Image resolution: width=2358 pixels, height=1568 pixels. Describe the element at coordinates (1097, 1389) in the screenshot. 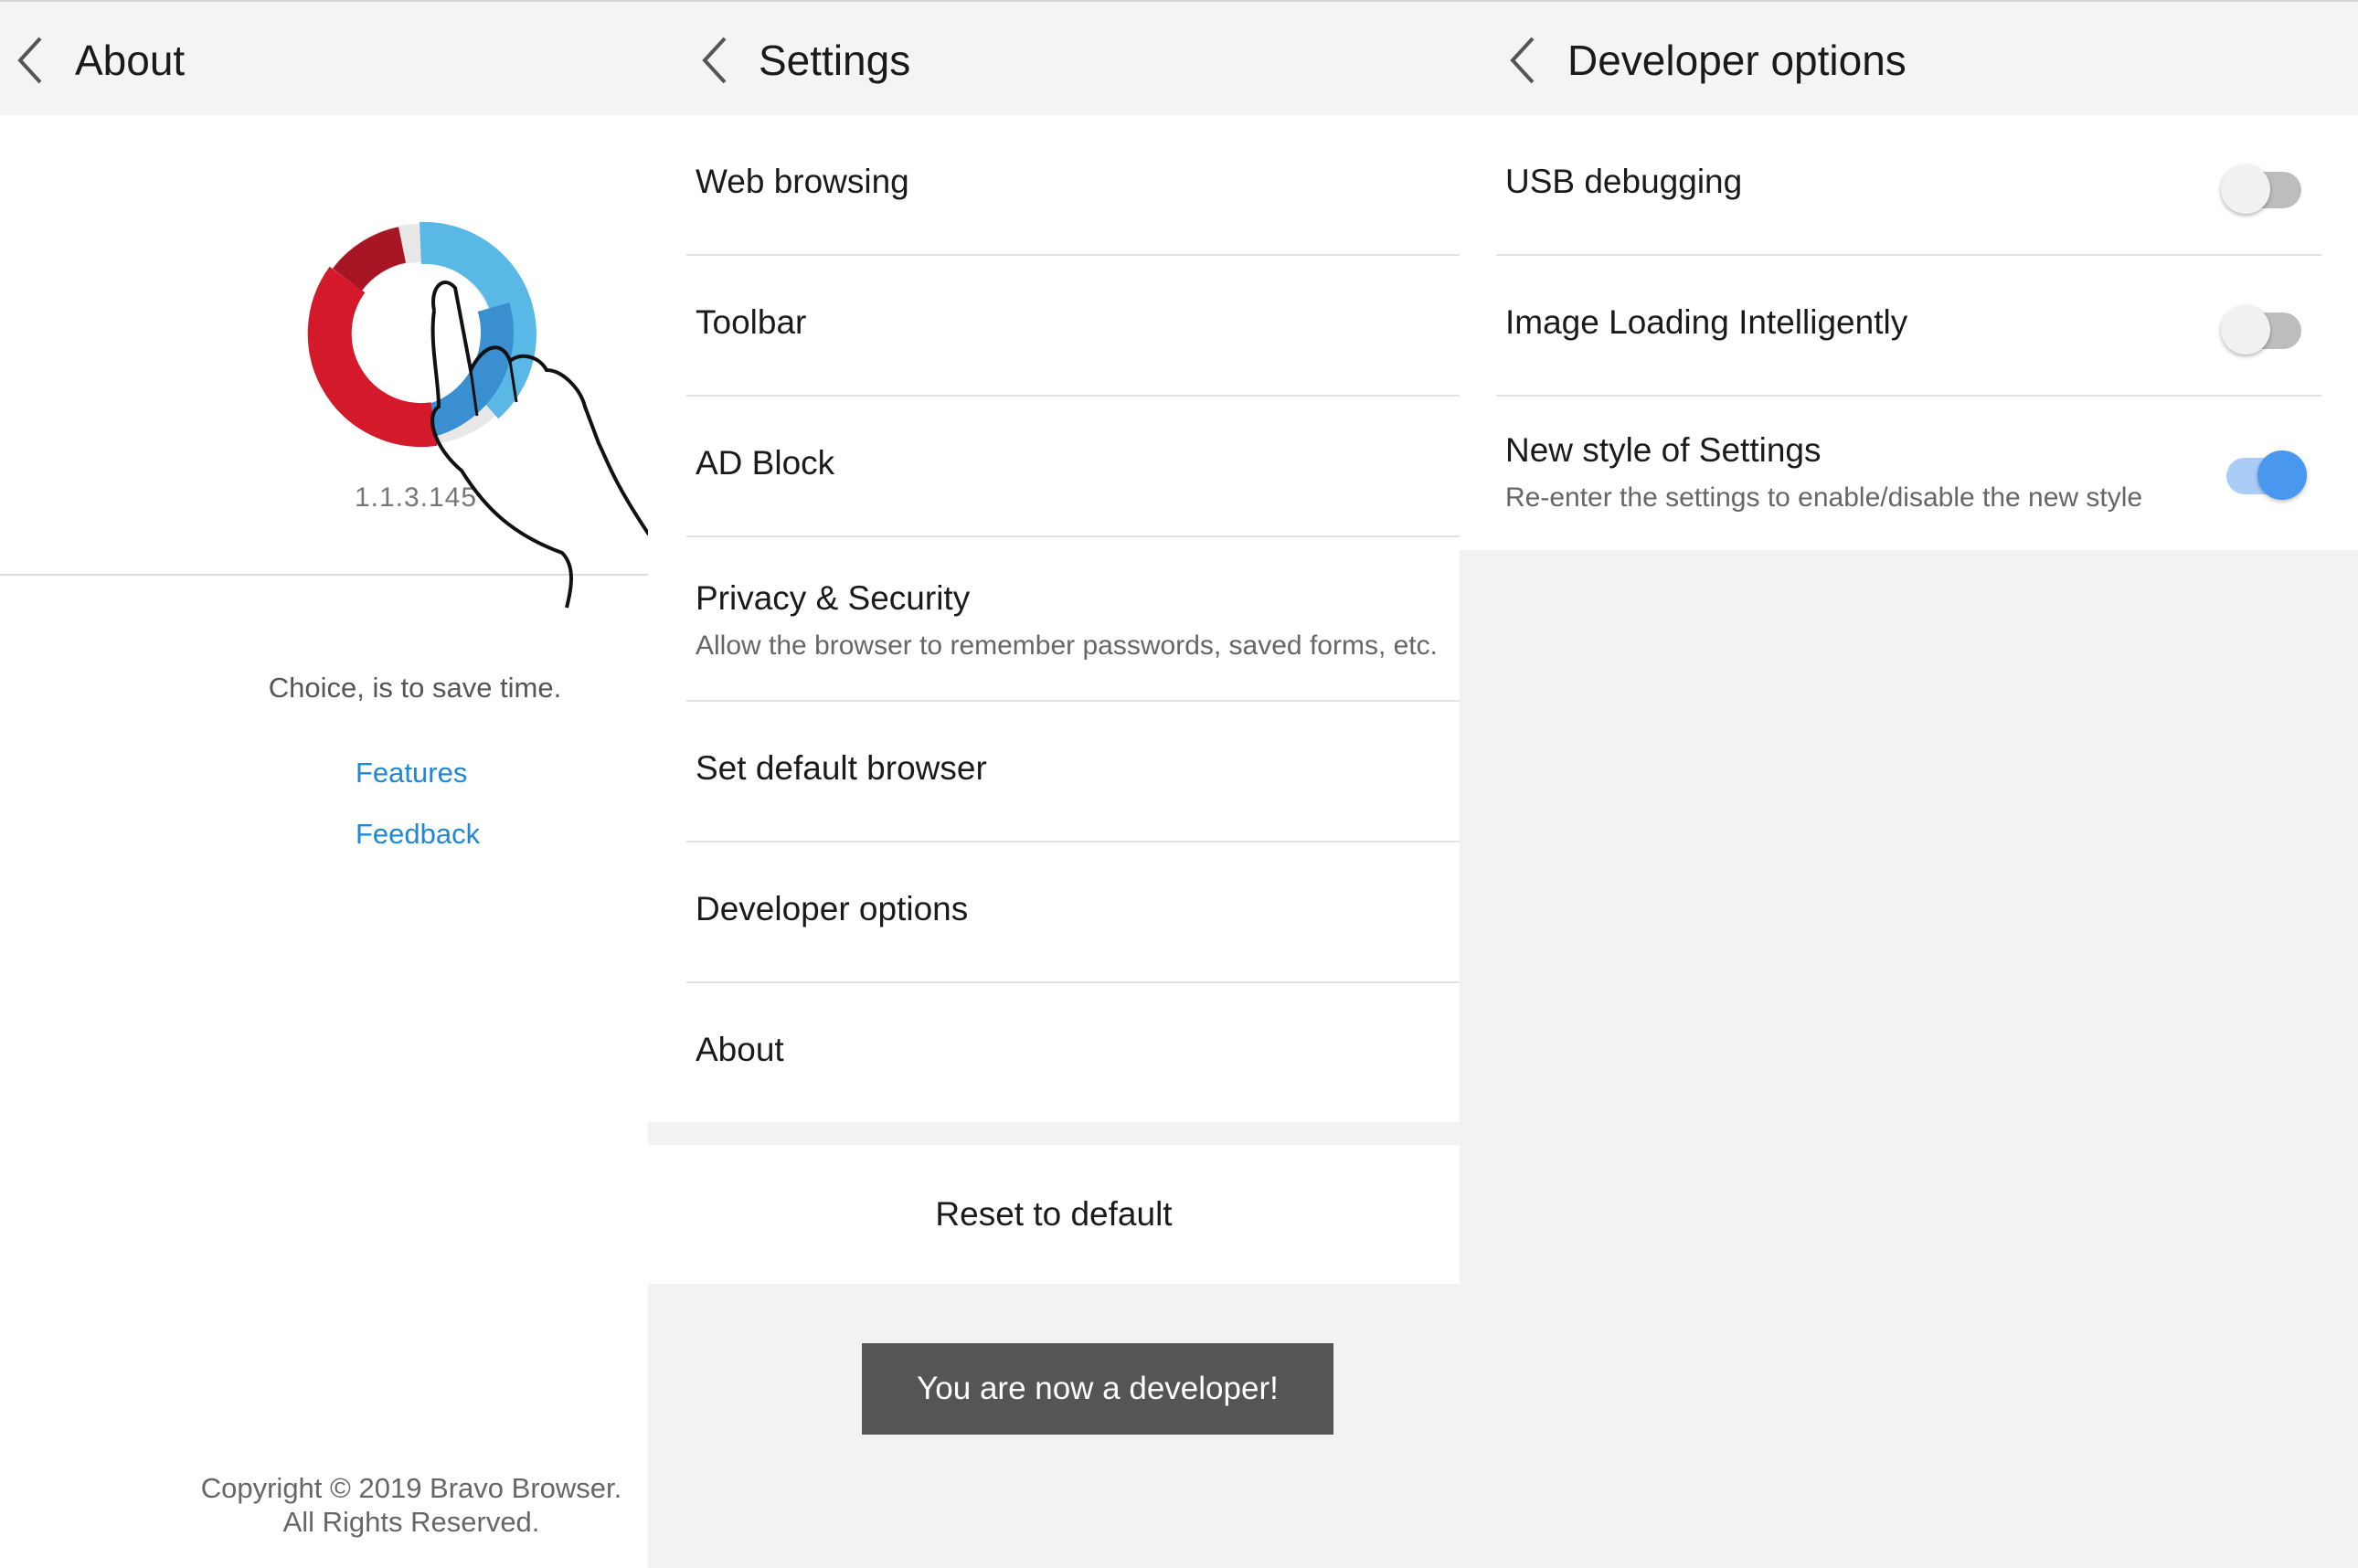

I see `developer-toast: You are now a developer!` at that location.